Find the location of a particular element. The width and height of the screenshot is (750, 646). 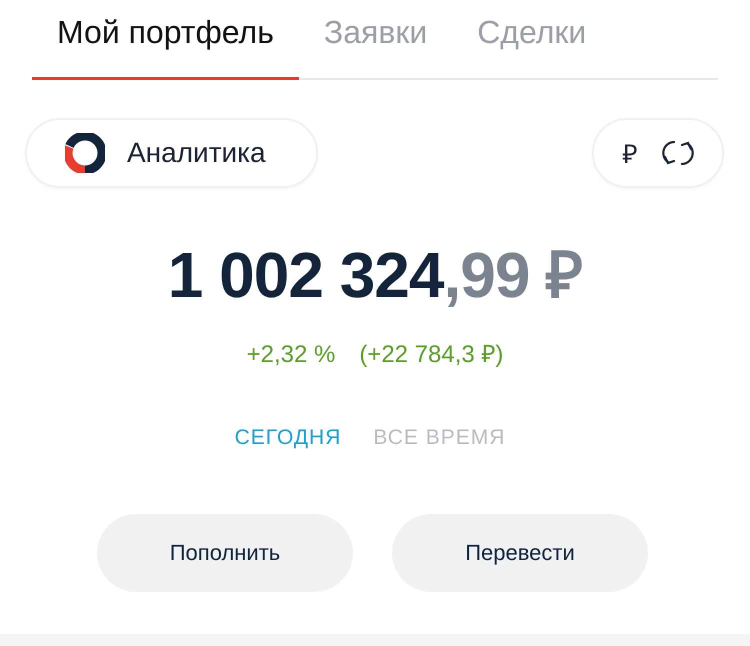

balance-amount: 1 002 324,99 ₽ is located at coordinates (375, 275).